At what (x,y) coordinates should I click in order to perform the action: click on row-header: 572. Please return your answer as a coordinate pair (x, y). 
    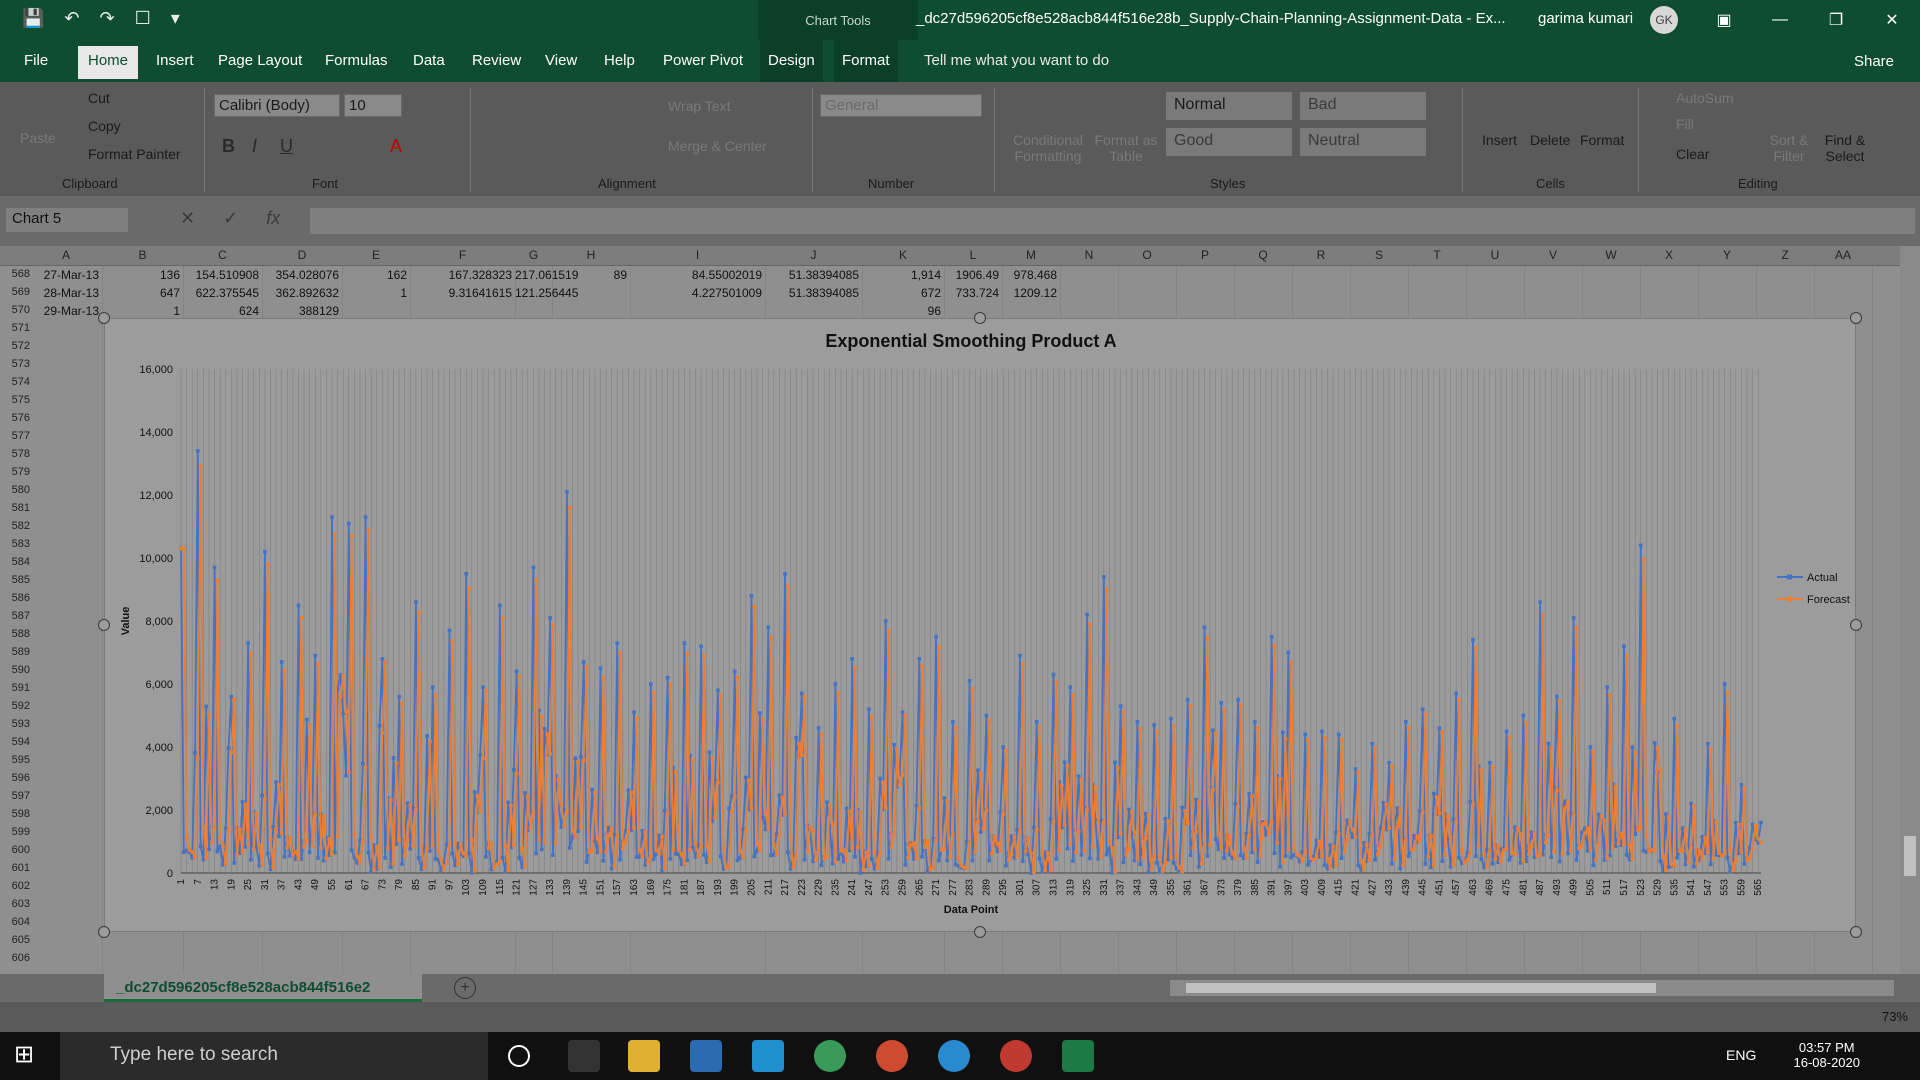
    Looking at the image, I should click on (15, 346).